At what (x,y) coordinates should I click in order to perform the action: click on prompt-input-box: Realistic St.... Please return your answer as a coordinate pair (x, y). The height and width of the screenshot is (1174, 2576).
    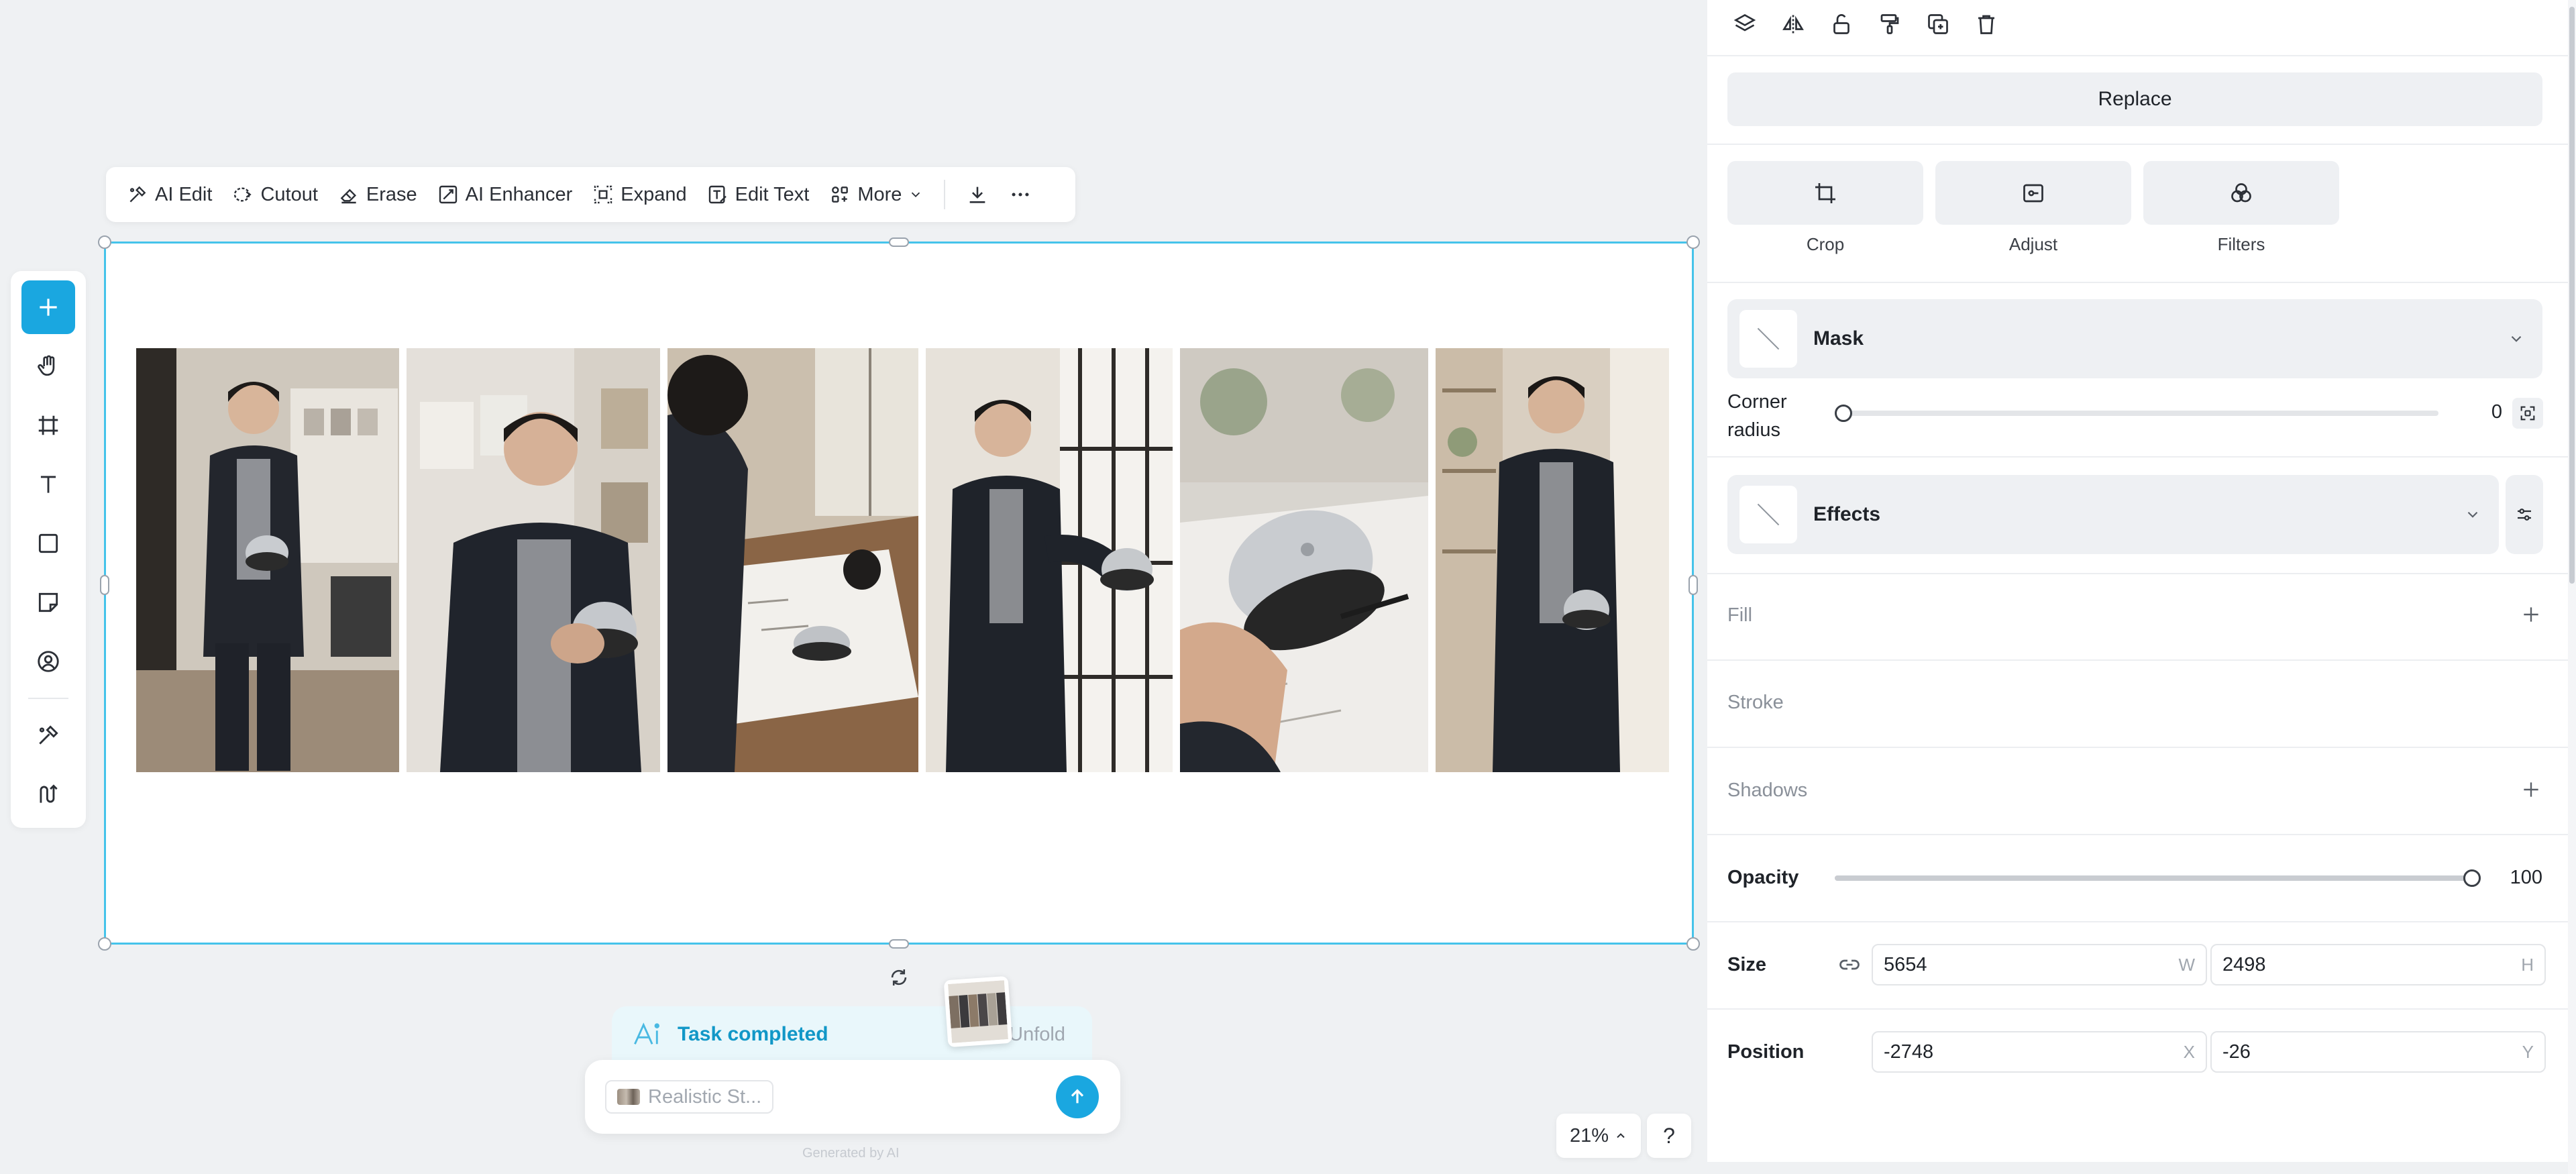
    Looking at the image, I should click on (852, 1097).